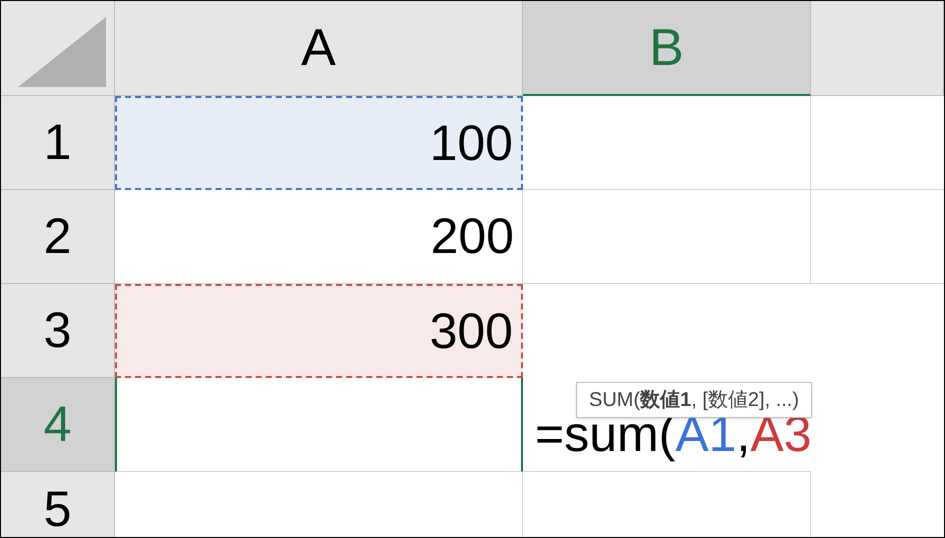  Describe the element at coordinates (319, 331) in the screenshot. I see `table-cell: 300` at that location.